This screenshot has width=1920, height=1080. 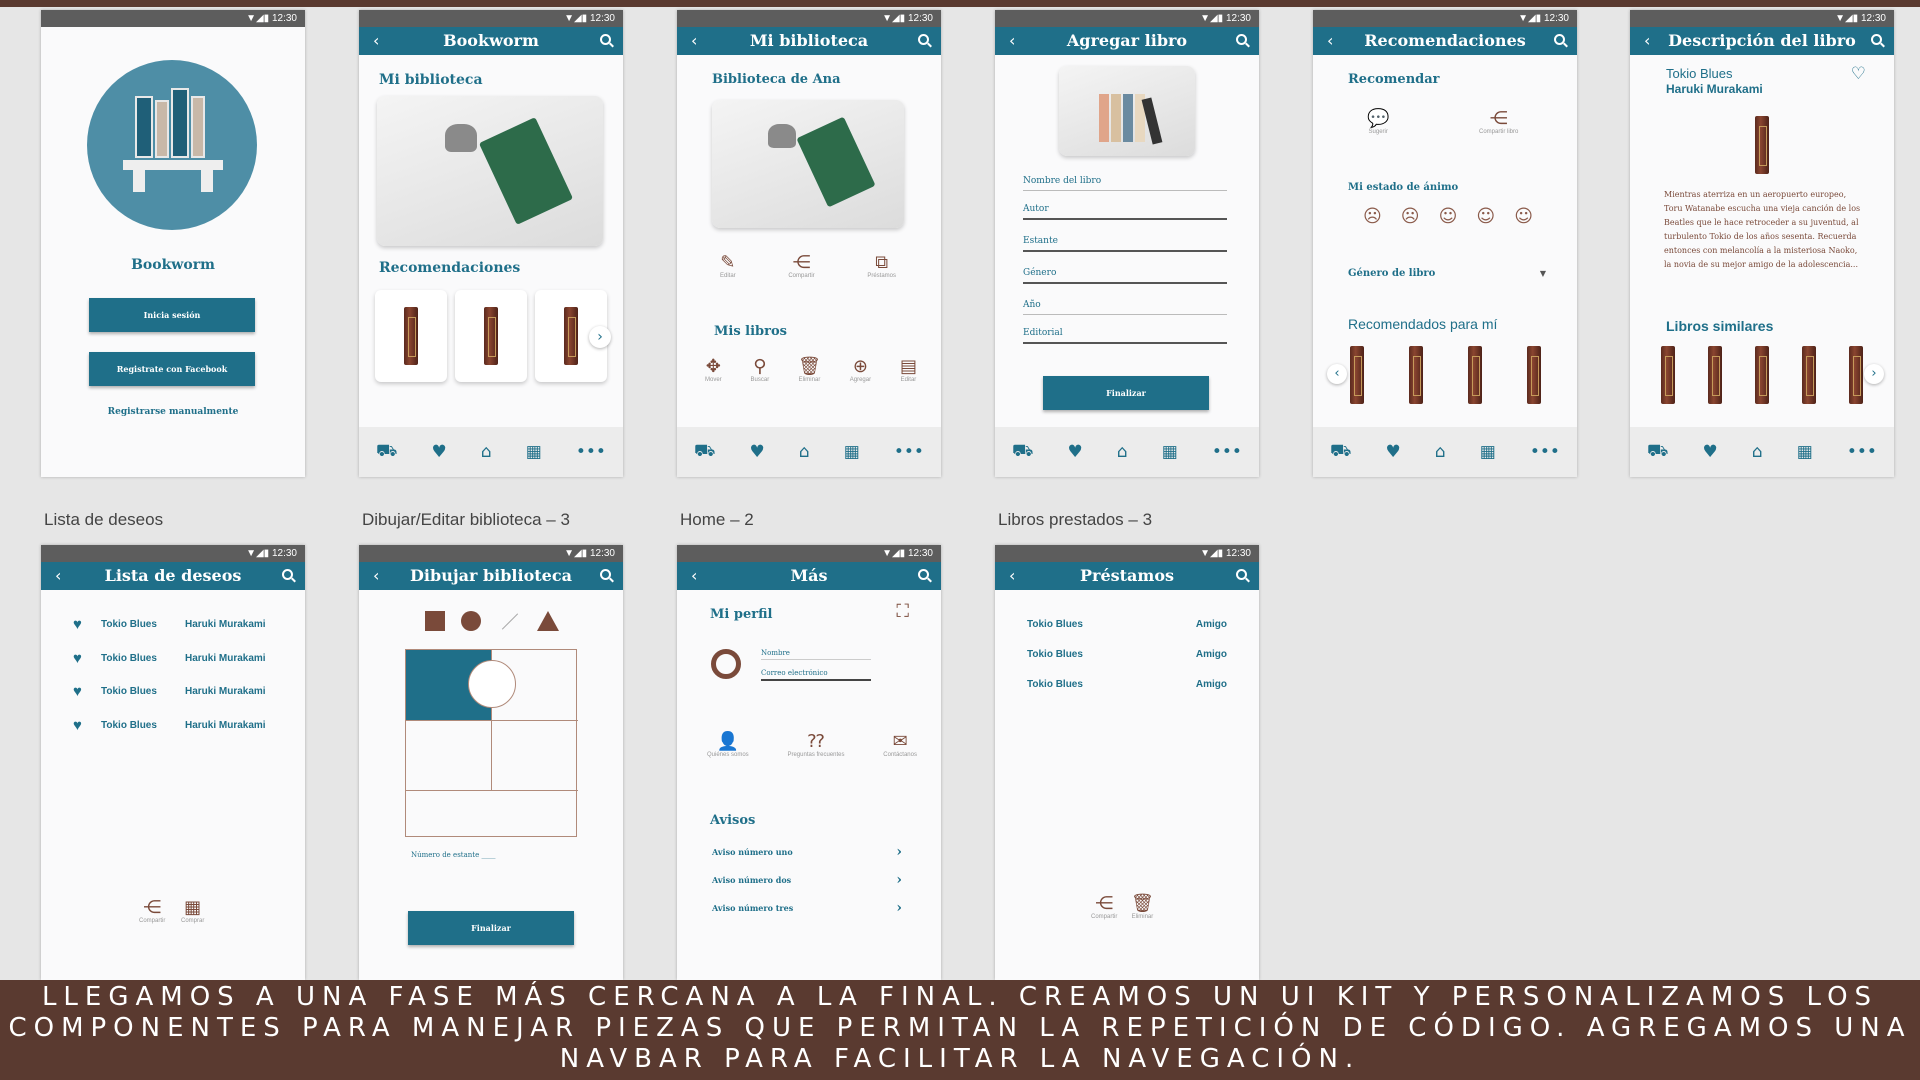 I want to click on favorite-heart-icon: ♡, so click(x=1858, y=74).